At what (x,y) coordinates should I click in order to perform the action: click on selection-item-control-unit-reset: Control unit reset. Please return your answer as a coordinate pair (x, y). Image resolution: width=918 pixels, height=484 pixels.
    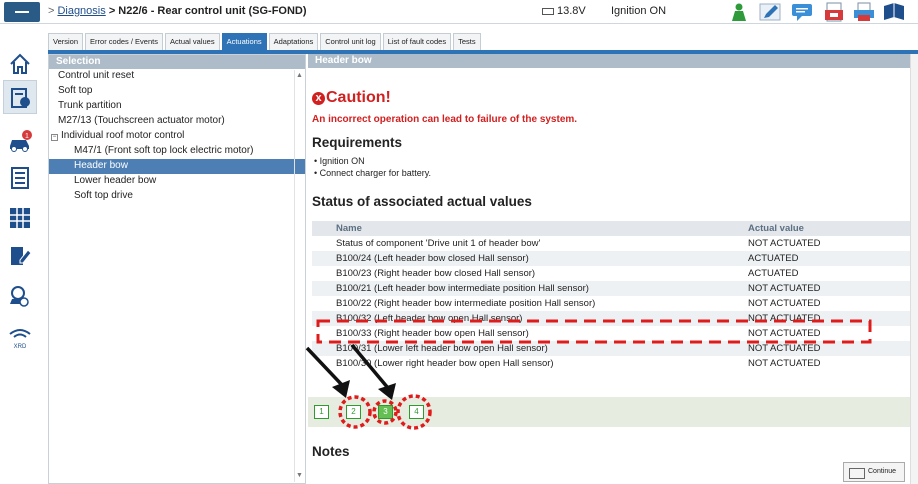
    Looking at the image, I should click on (177, 76).